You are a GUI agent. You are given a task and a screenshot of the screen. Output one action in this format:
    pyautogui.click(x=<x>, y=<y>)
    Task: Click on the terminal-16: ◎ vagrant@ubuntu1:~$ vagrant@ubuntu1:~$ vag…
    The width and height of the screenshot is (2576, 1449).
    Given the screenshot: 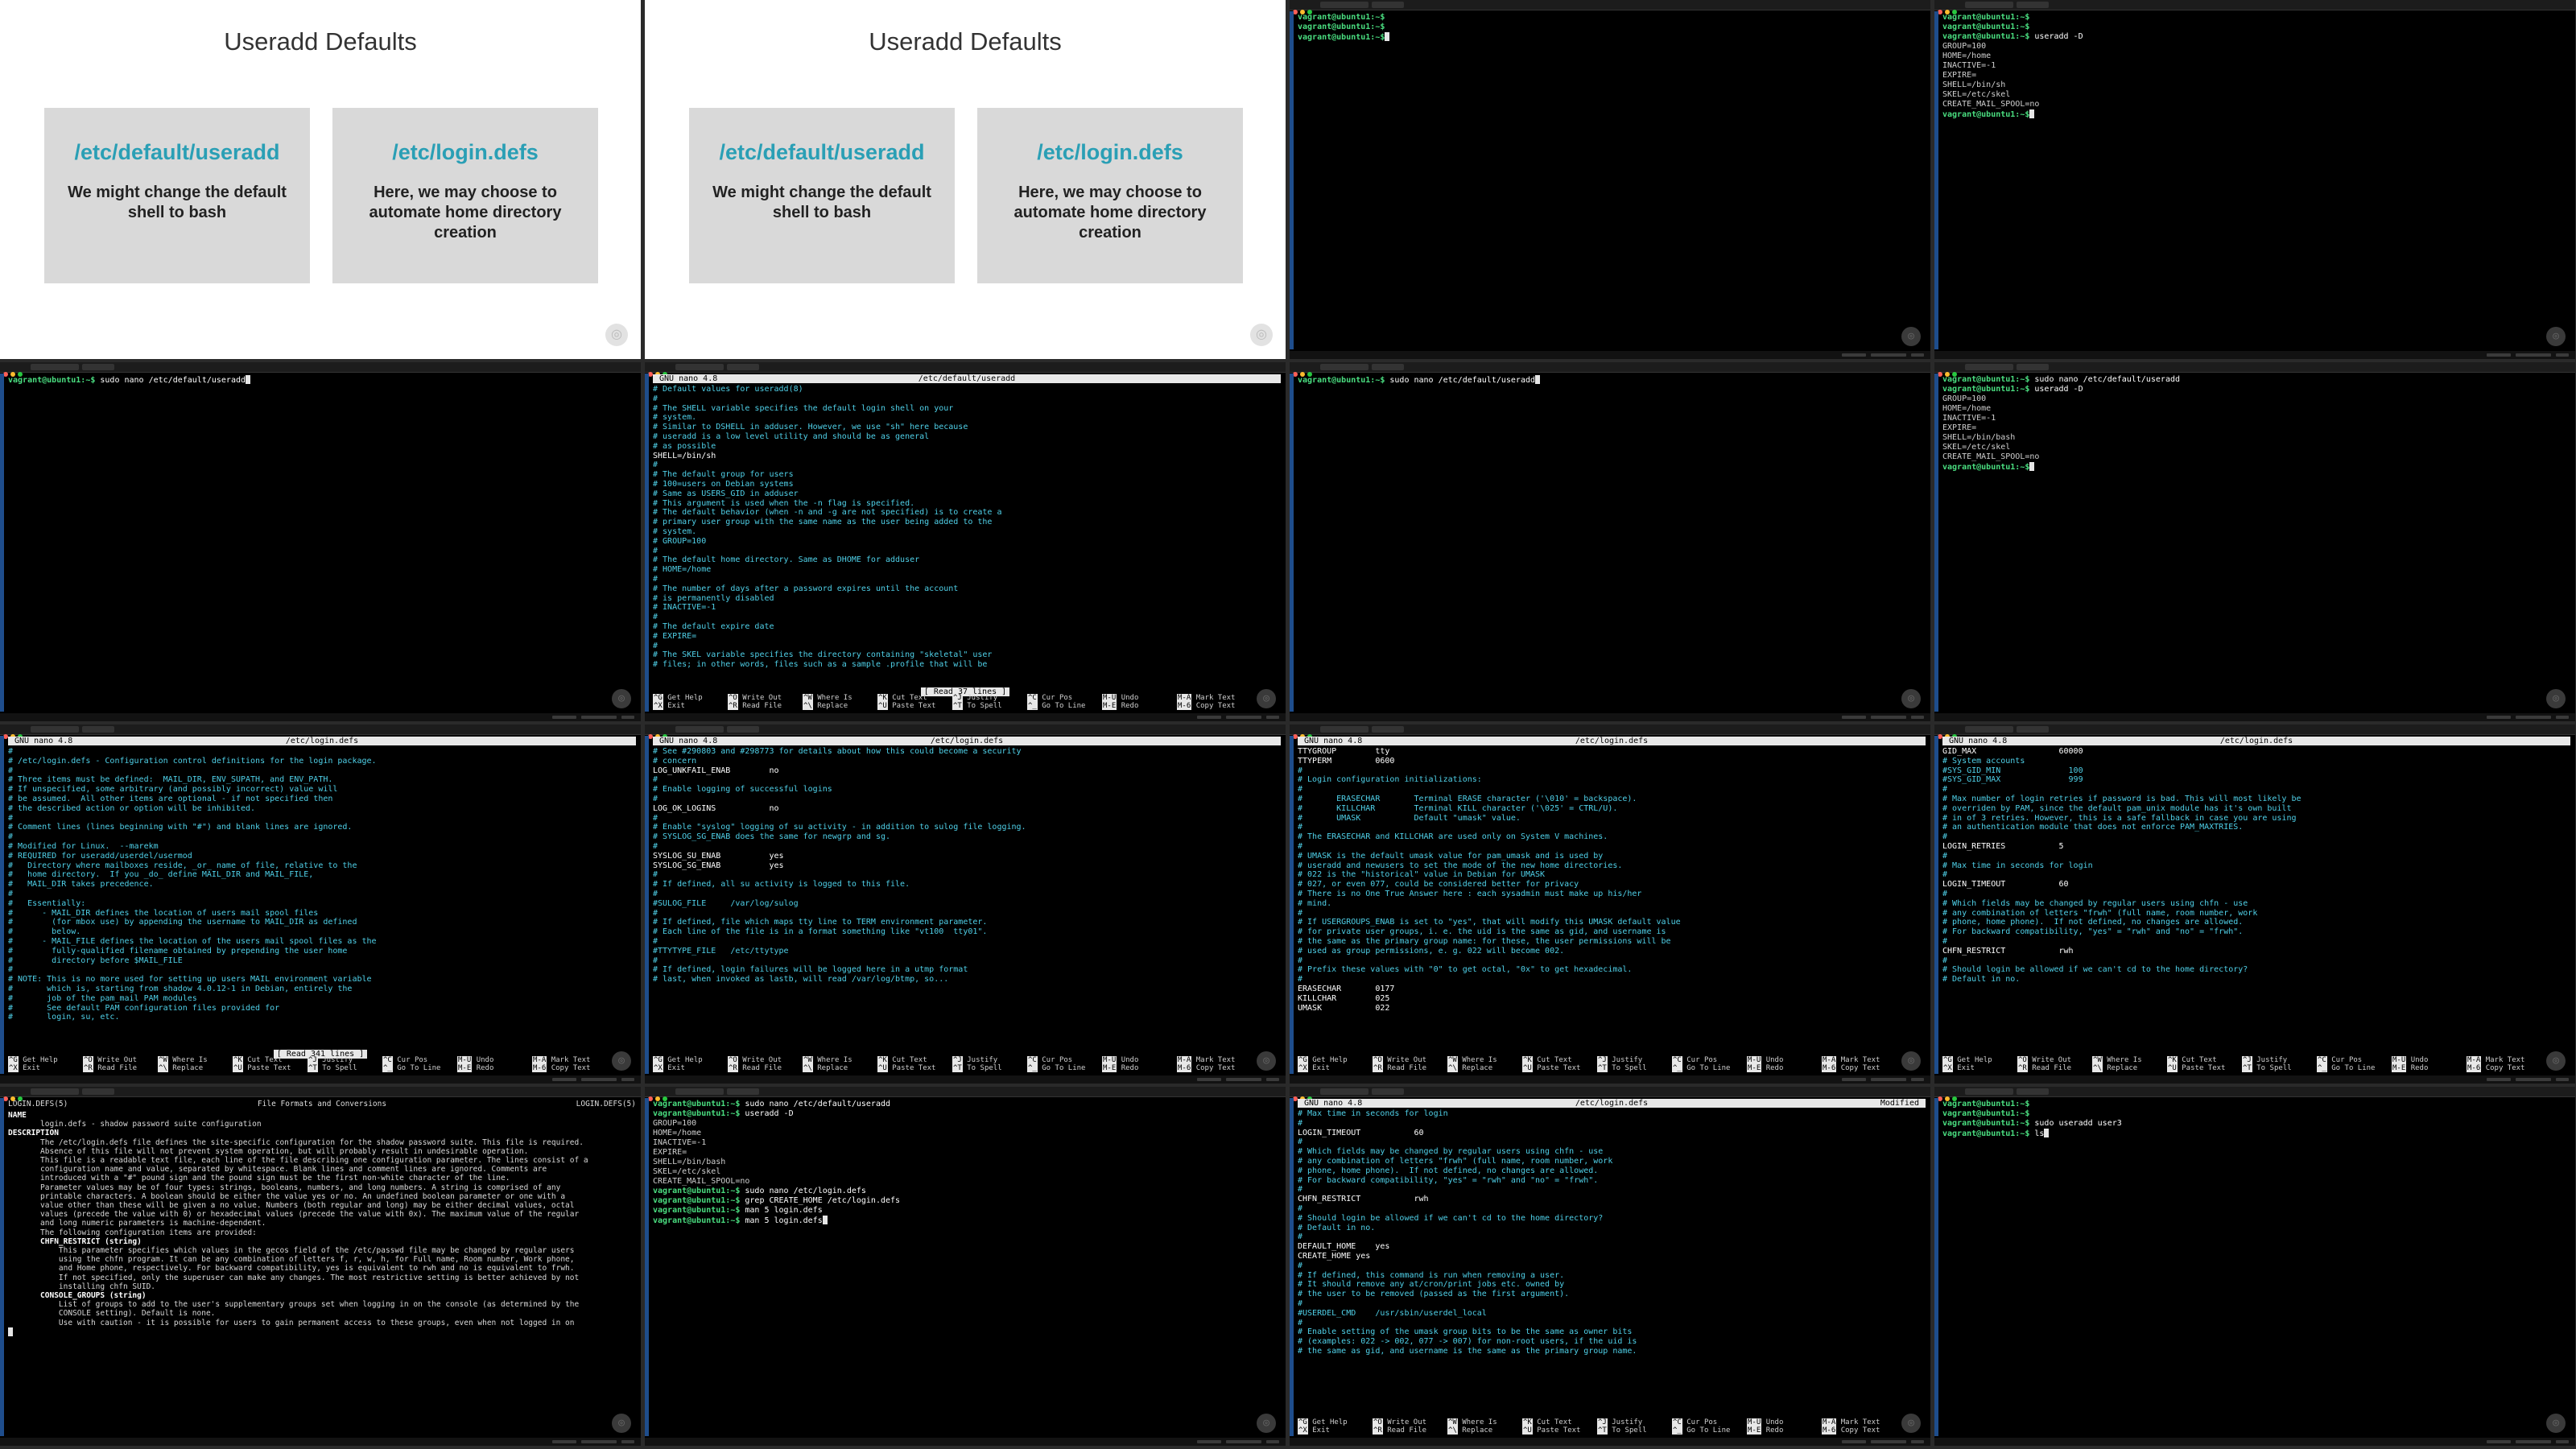 What is the action you would take?
    pyautogui.click(x=2254, y=1266)
    